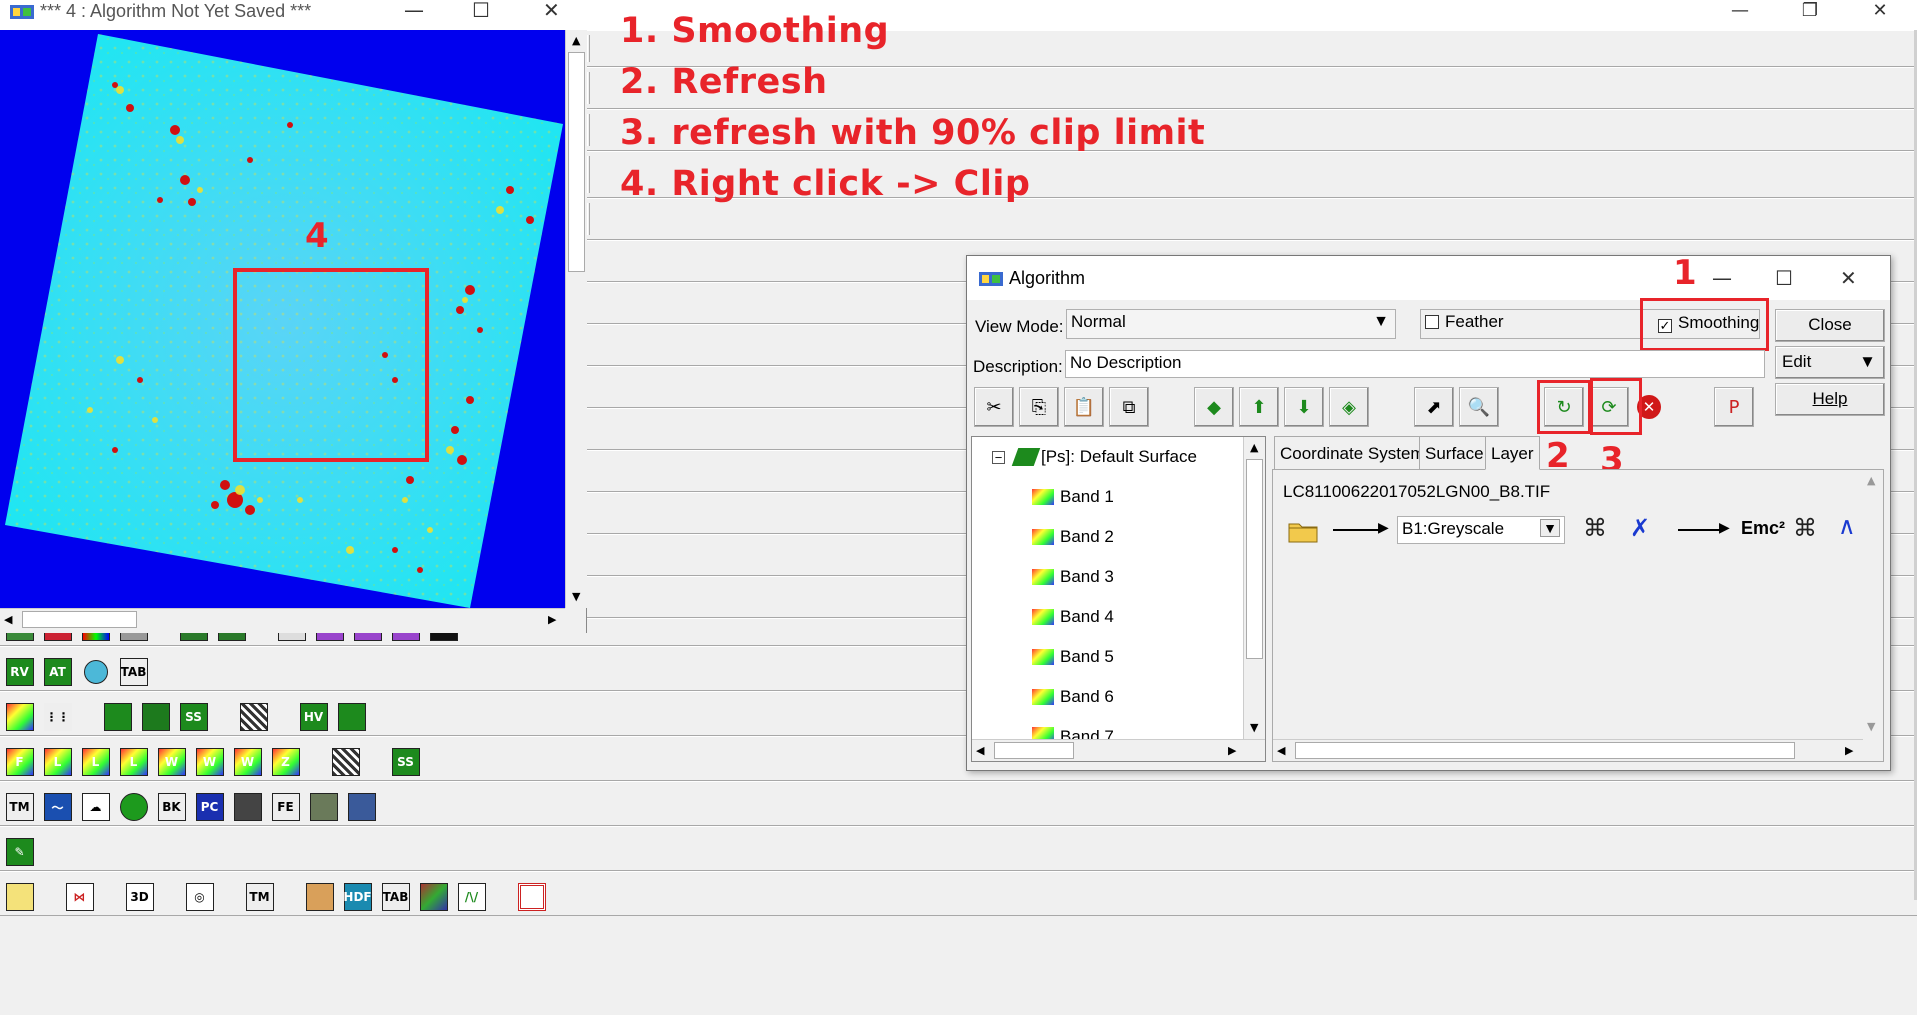  I want to click on z-tool-button: Z, so click(285, 762).